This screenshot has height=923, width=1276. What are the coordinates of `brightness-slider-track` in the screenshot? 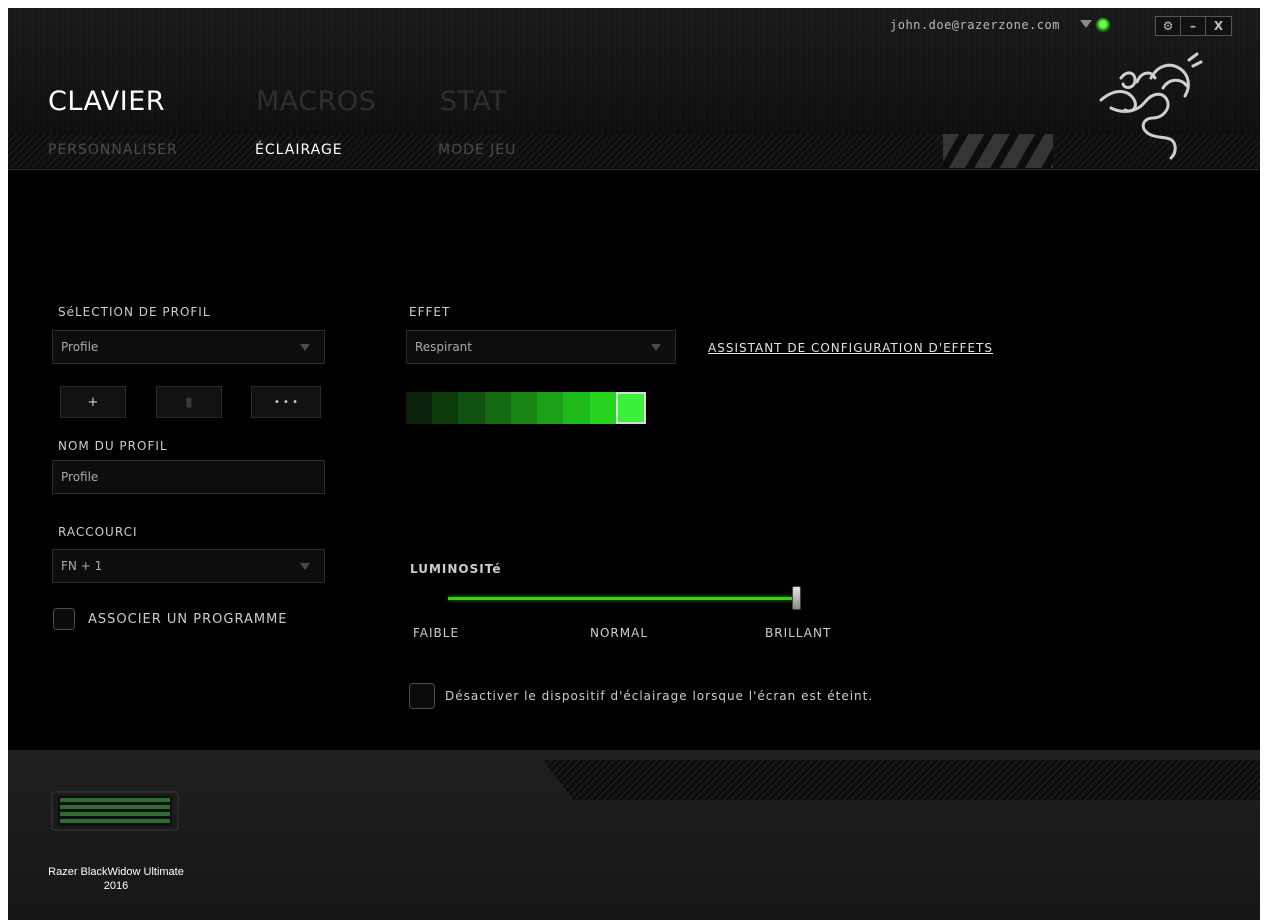 It's located at (623, 598).